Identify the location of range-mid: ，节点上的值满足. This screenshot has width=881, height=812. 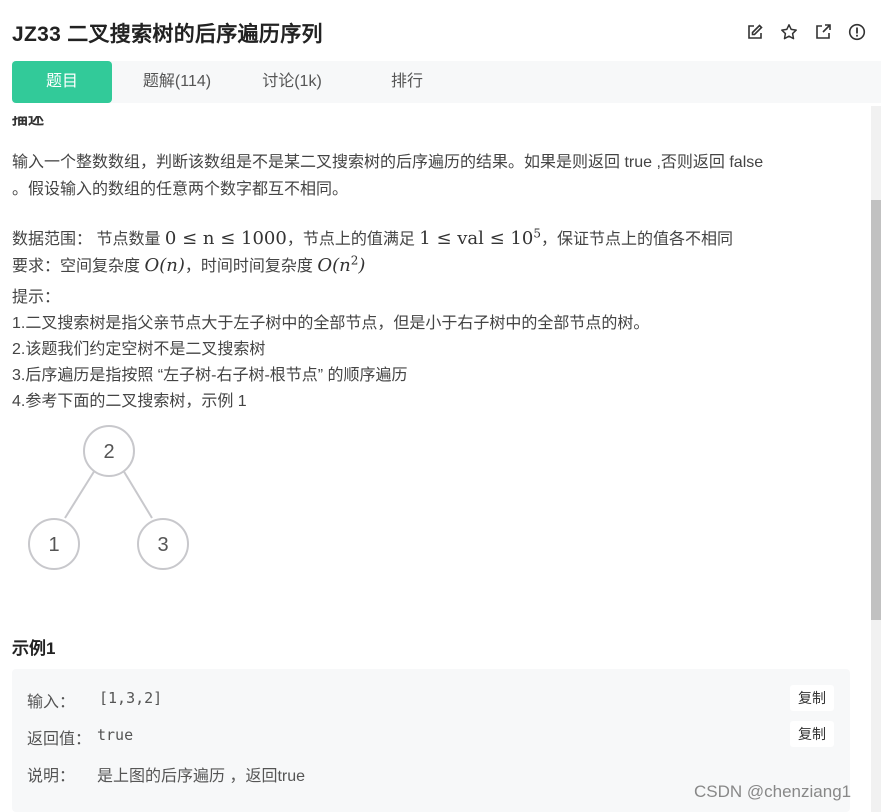
(353, 239).